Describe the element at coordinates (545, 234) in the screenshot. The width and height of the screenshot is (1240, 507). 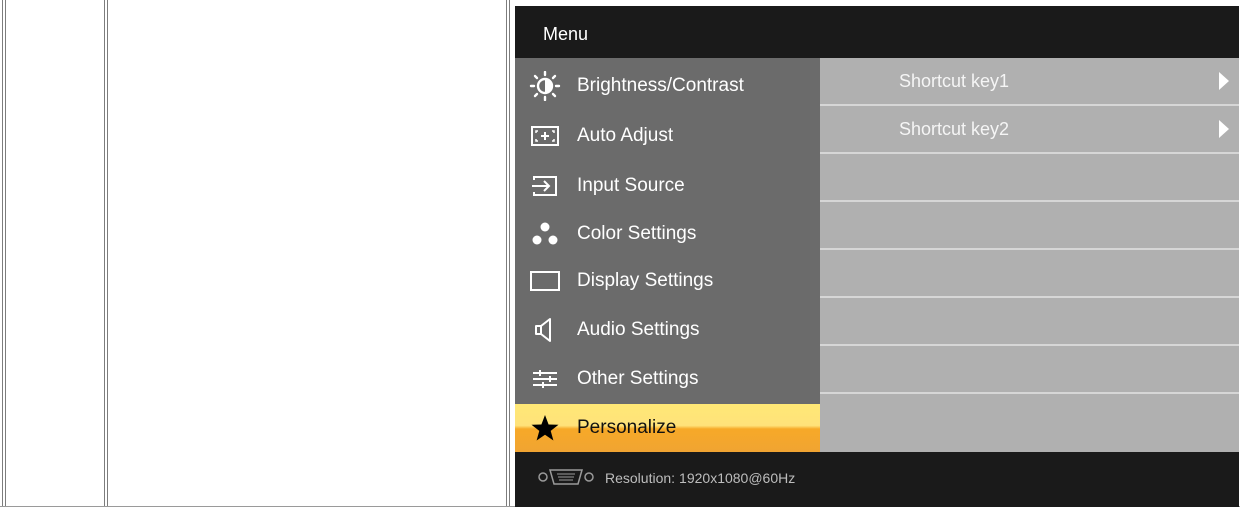
I see `color-settings-icon` at that location.